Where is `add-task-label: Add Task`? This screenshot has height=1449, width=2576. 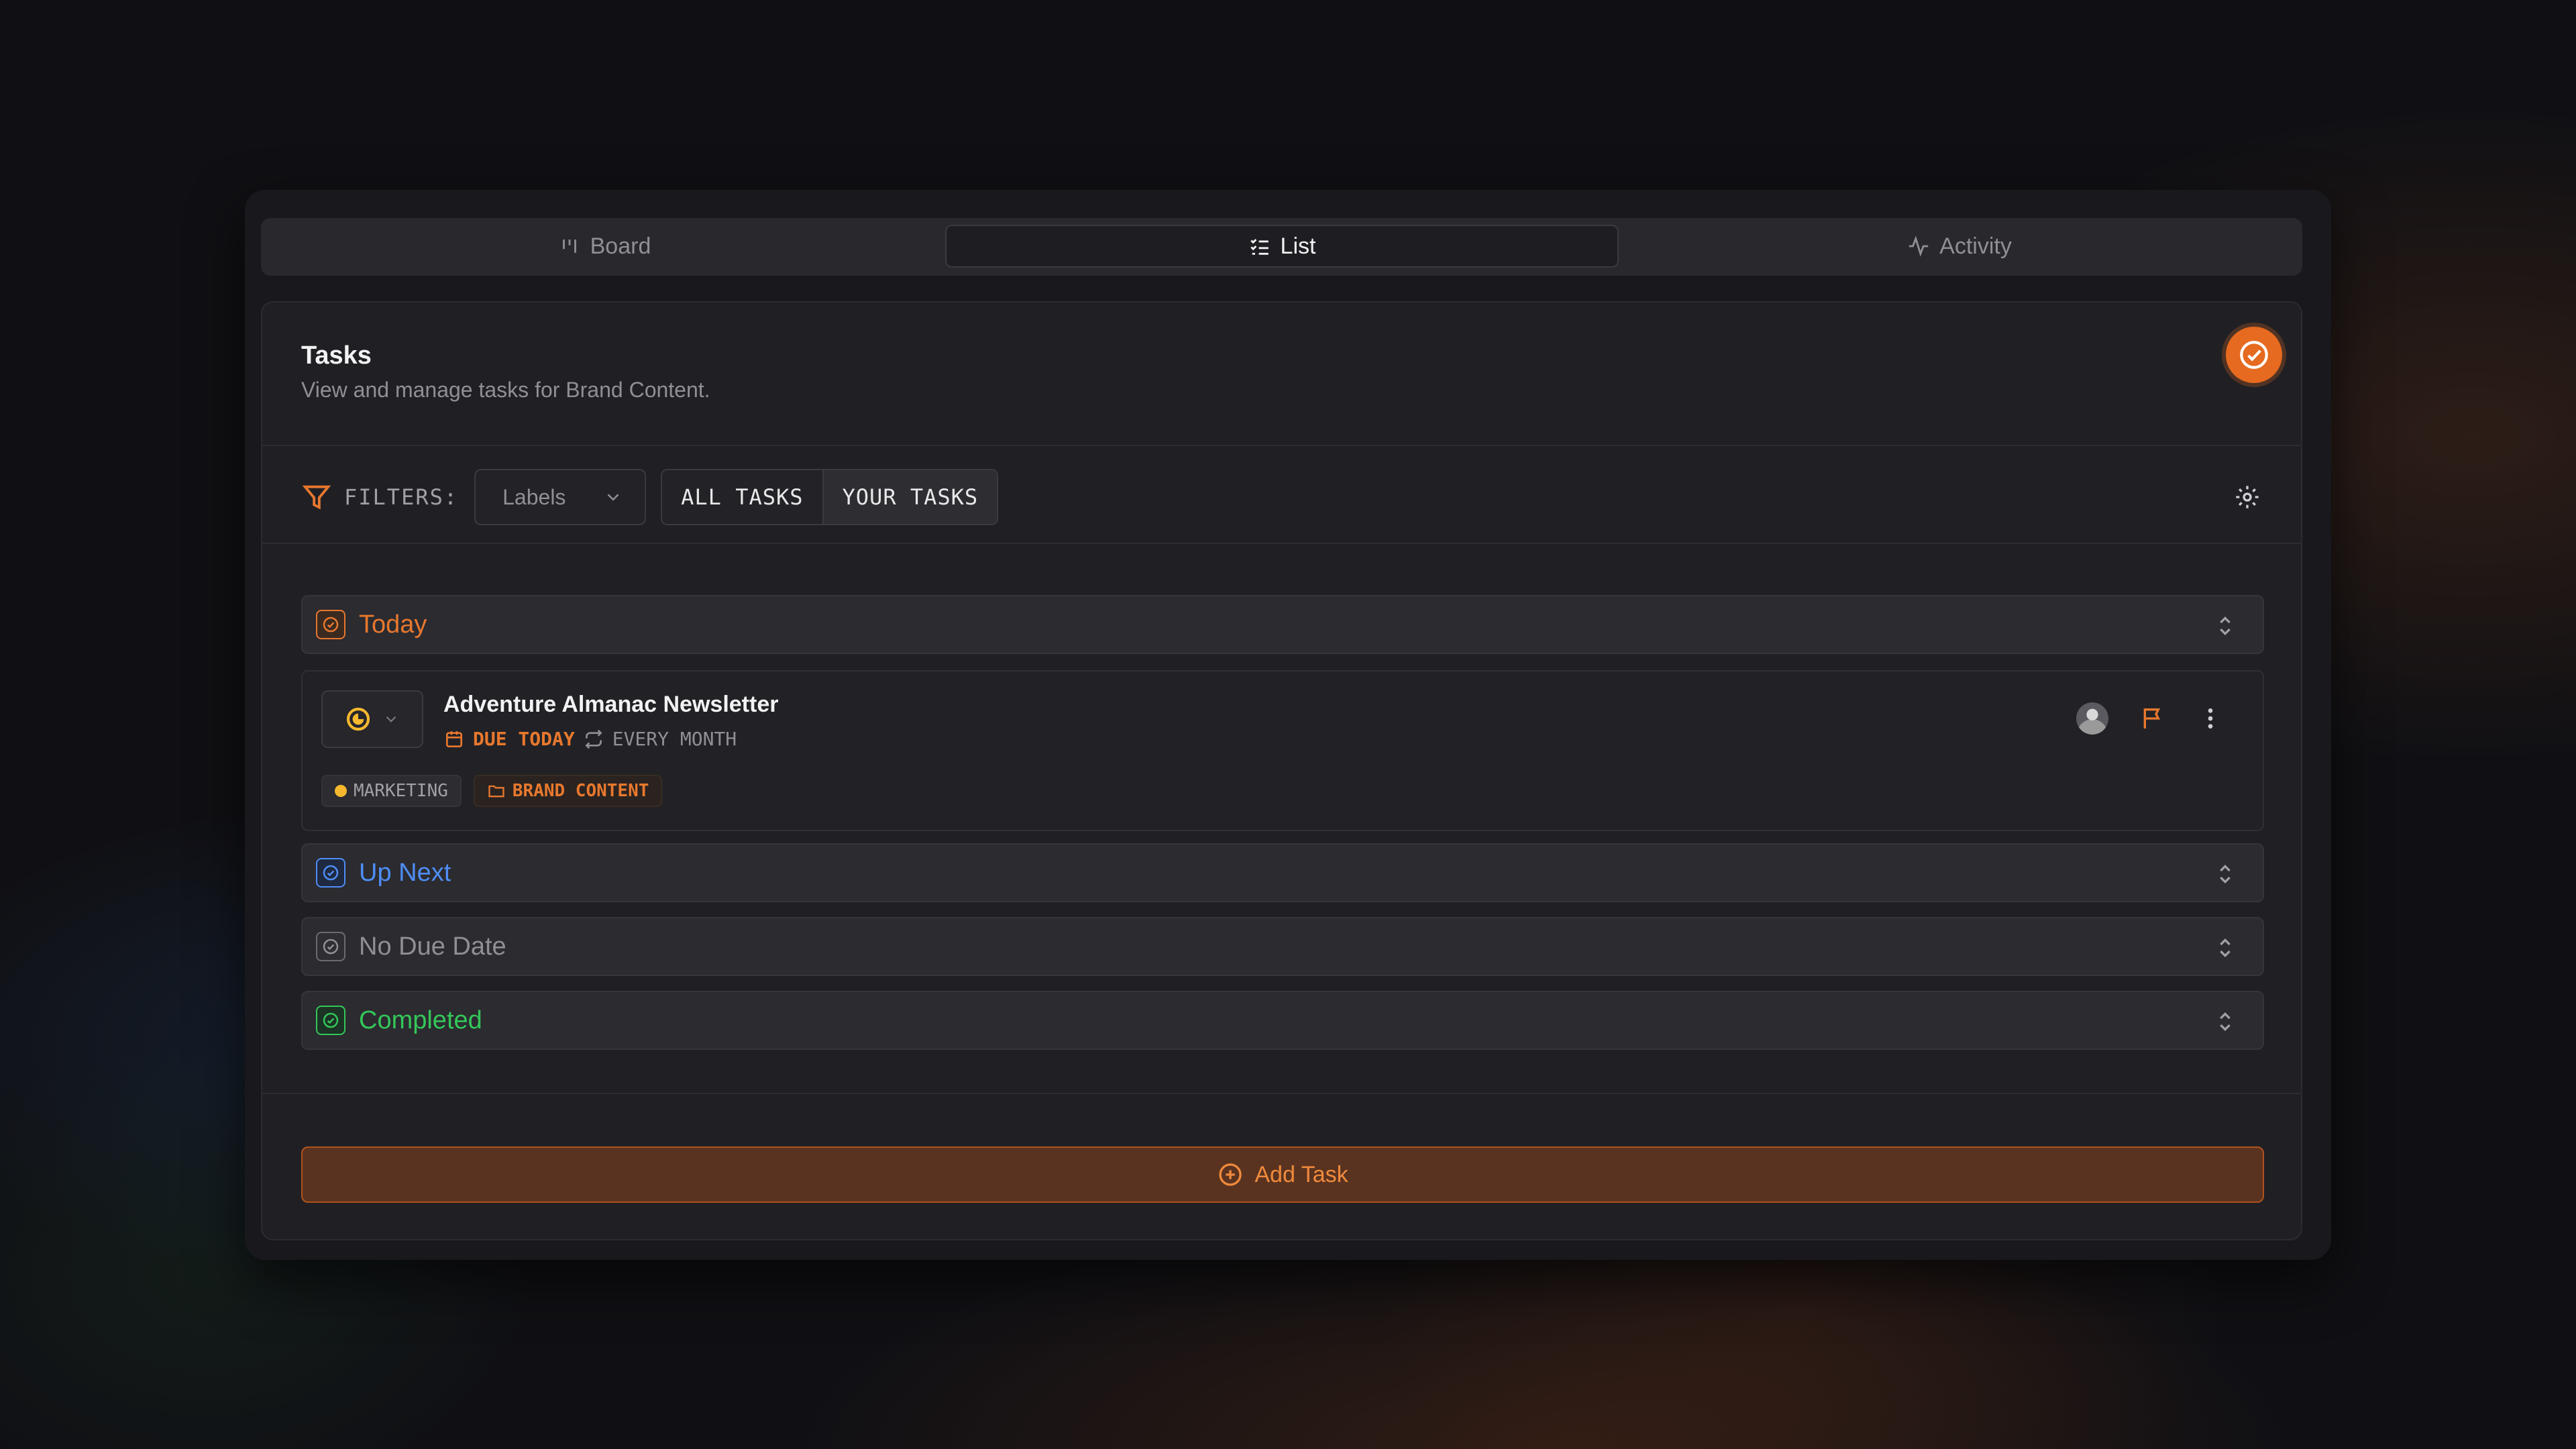
add-task-label: Add Task is located at coordinates (1301, 1174).